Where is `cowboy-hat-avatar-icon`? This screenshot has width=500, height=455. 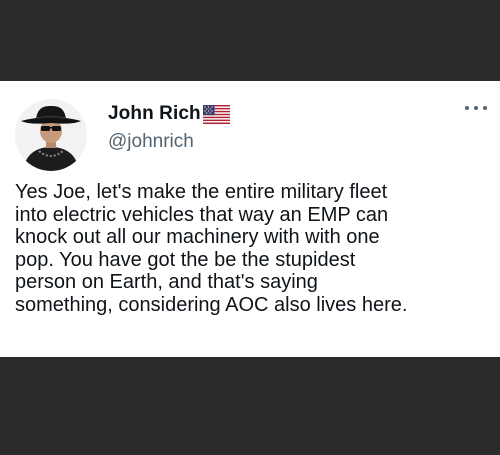
cowboy-hat-avatar-icon is located at coordinates (51, 135).